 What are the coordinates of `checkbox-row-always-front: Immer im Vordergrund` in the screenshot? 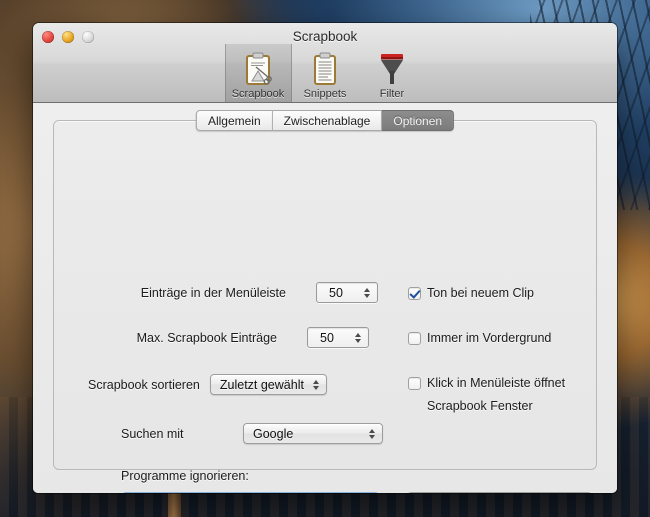 It's located at (479, 338).